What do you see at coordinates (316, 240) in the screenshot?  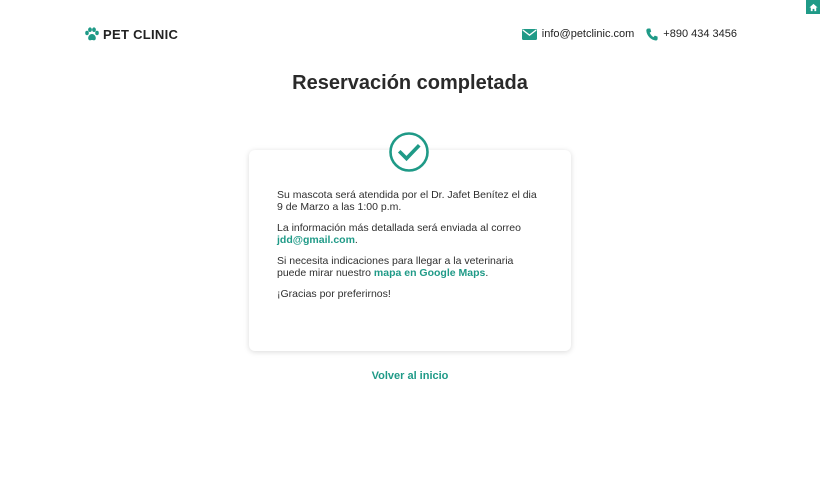 I see `email-link: jdd@gmail.com` at bounding box center [316, 240].